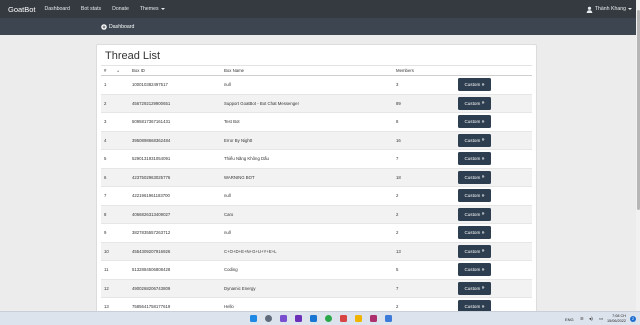 This screenshot has width=640, height=325. What do you see at coordinates (91, 9) in the screenshot?
I see `nav-bot-stats-link: Bot stats` at bounding box center [91, 9].